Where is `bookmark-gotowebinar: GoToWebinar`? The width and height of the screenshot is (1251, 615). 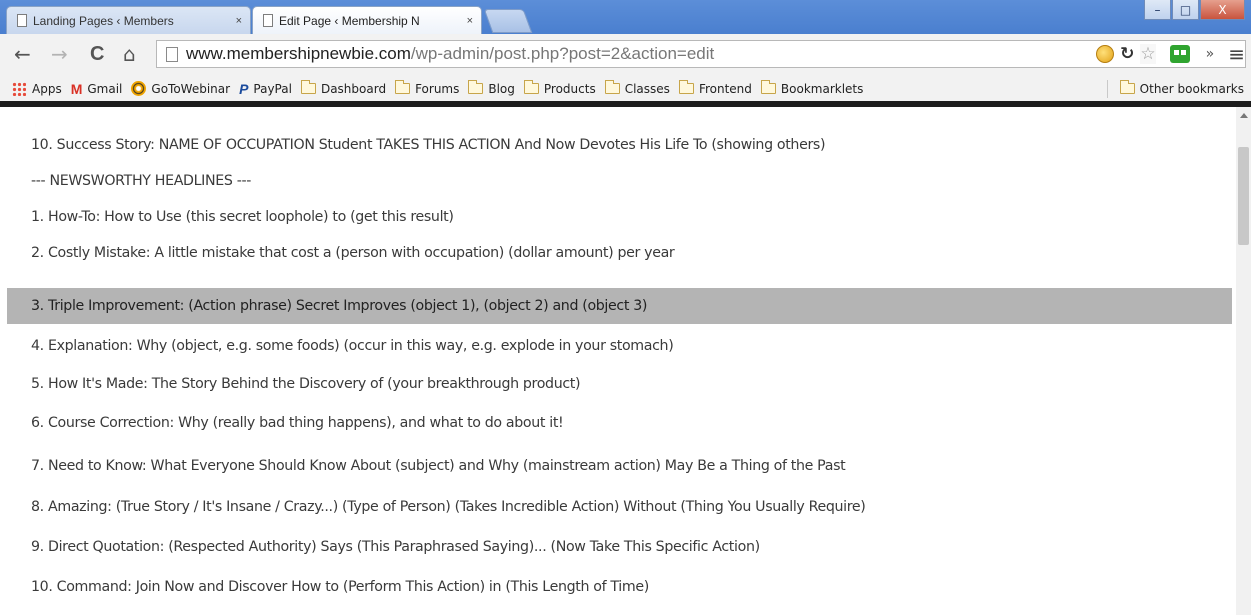 bookmark-gotowebinar: GoToWebinar is located at coordinates (180, 88).